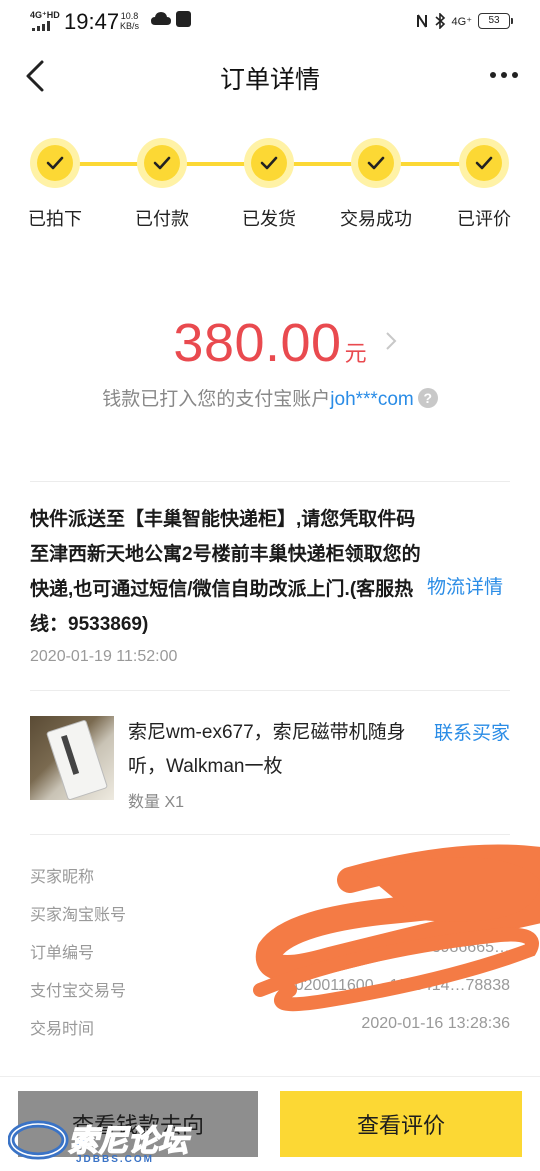  Describe the element at coordinates (130, 26) in the screenshot. I see `speed-unit: KB/s` at that location.